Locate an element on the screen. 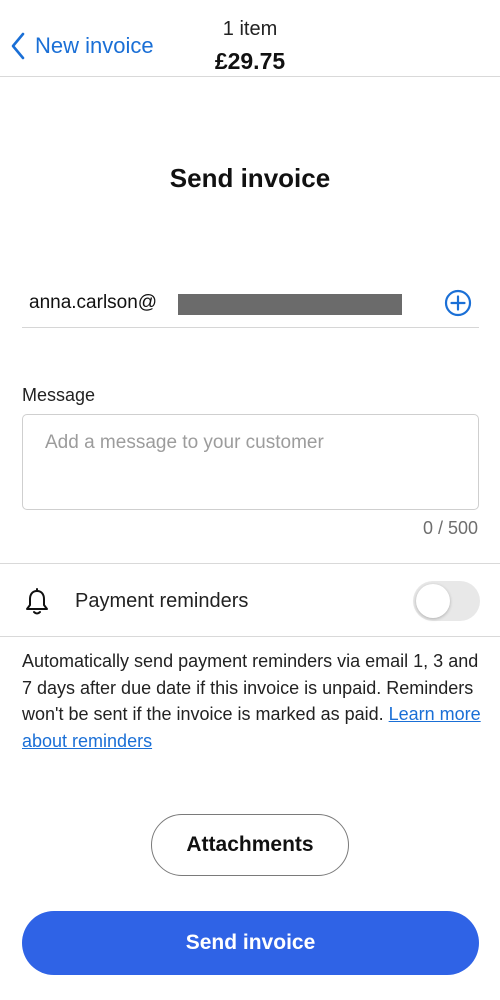 This screenshot has width=500, height=1000. toggle-knob is located at coordinates (433, 601).